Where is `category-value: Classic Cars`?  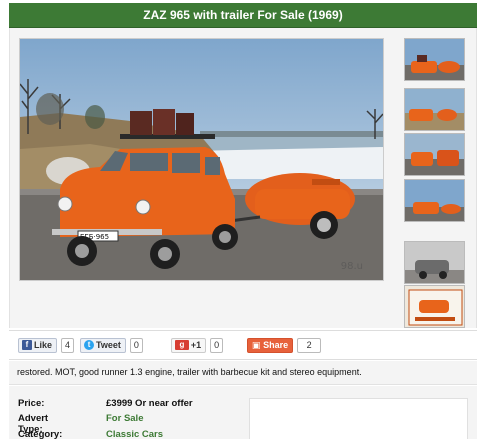
category-value: Classic Cars is located at coordinates (134, 434).